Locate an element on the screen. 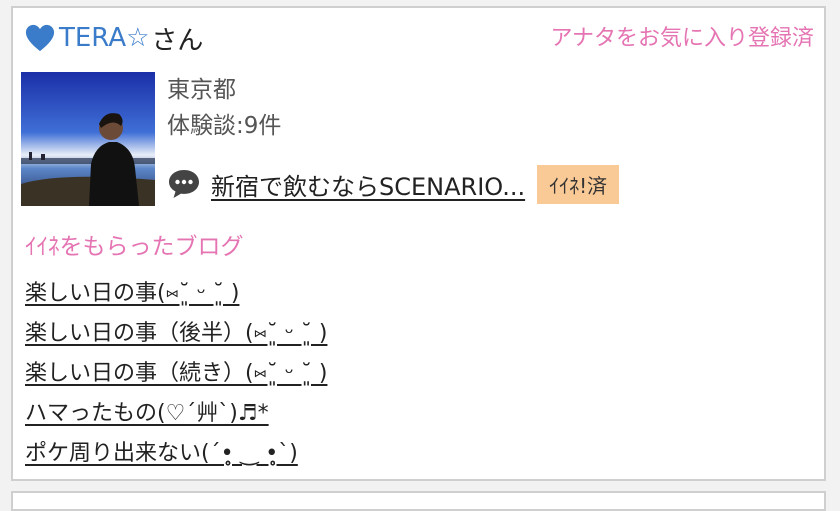 The height and width of the screenshot is (511, 840). experience-count: 体験談:9件 is located at coordinates (224, 126).